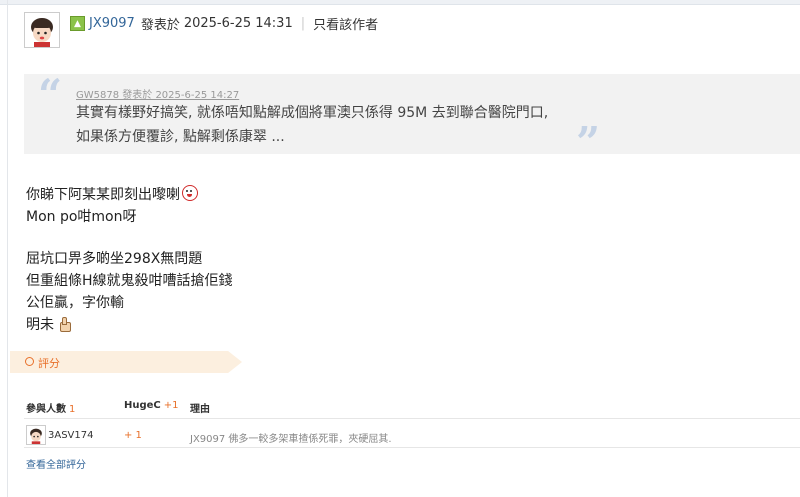 The height and width of the screenshot is (497, 800). I want to click on left-column-border, so click(7, 248).